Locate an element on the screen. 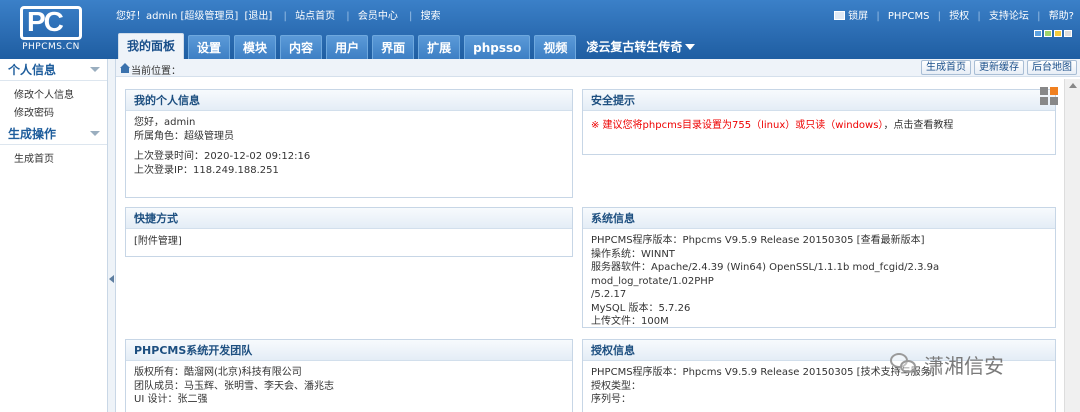 This screenshot has height=412, width=1080. top-nav: 您好！admin [超级管理员] [退出] | 站点首页 | 会员中心 | 搜索 is located at coordinates (278, 16).